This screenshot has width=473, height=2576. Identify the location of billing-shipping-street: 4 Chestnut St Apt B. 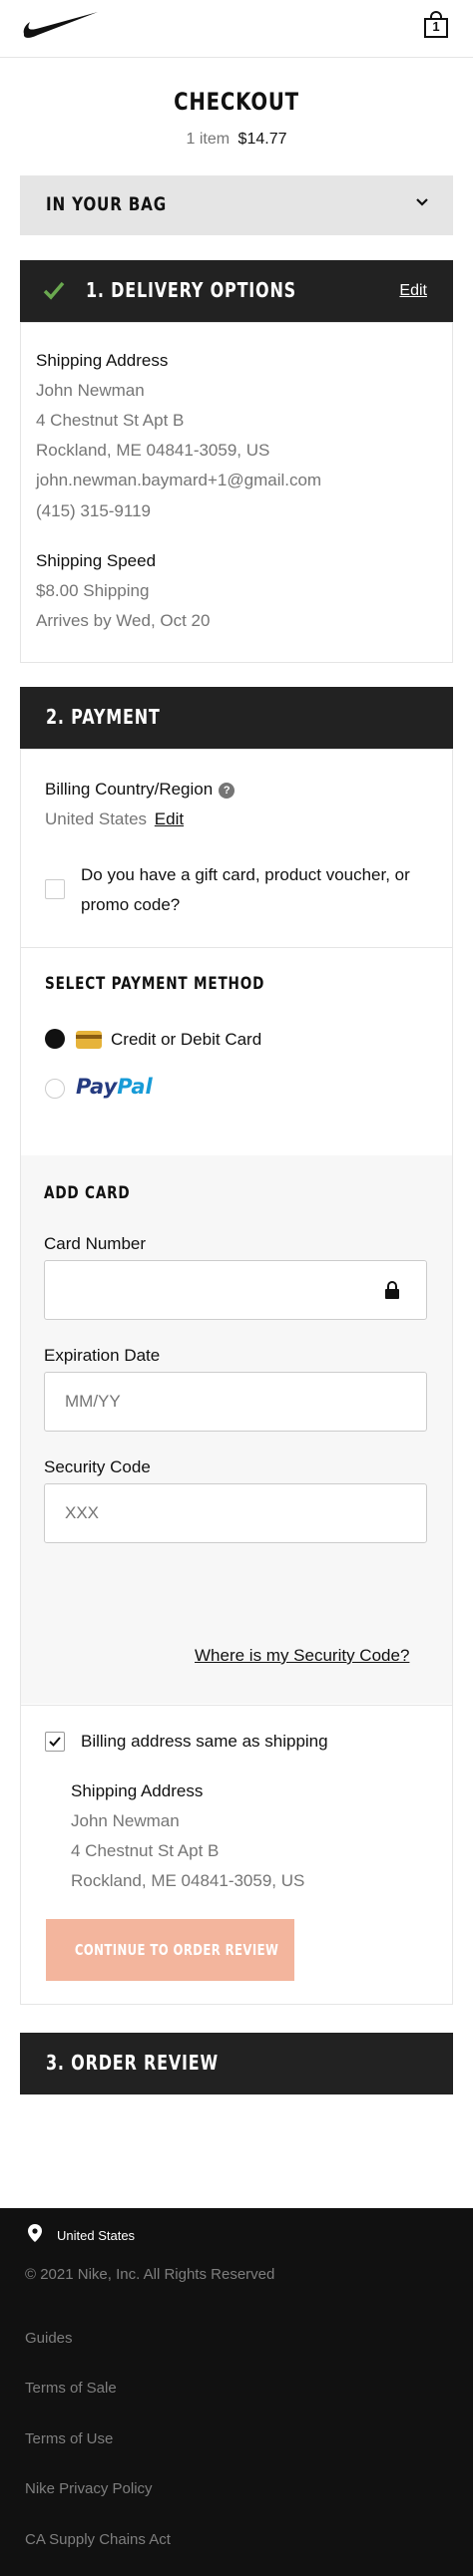
(145, 1850).